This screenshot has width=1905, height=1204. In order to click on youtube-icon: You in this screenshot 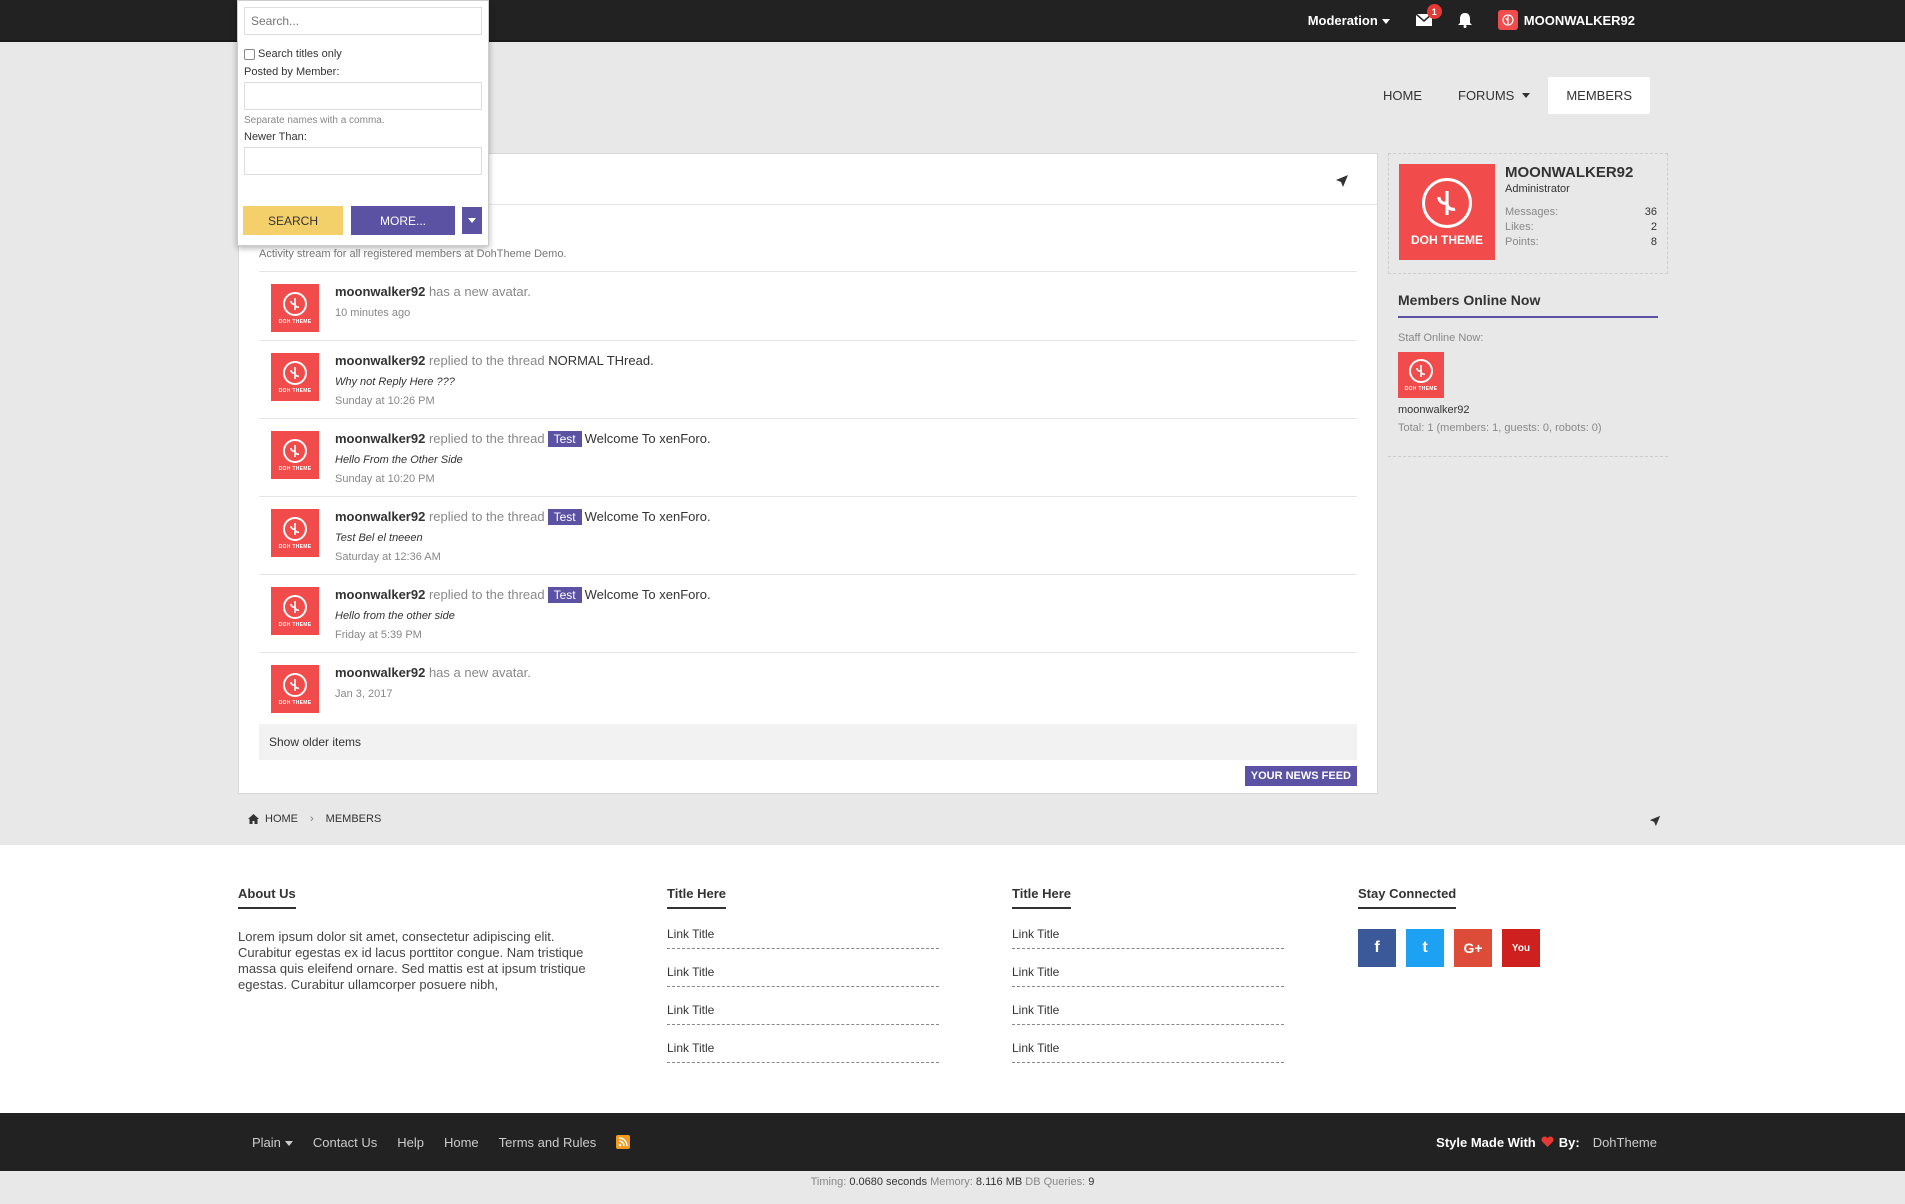, I will do `click(1521, 948)`.